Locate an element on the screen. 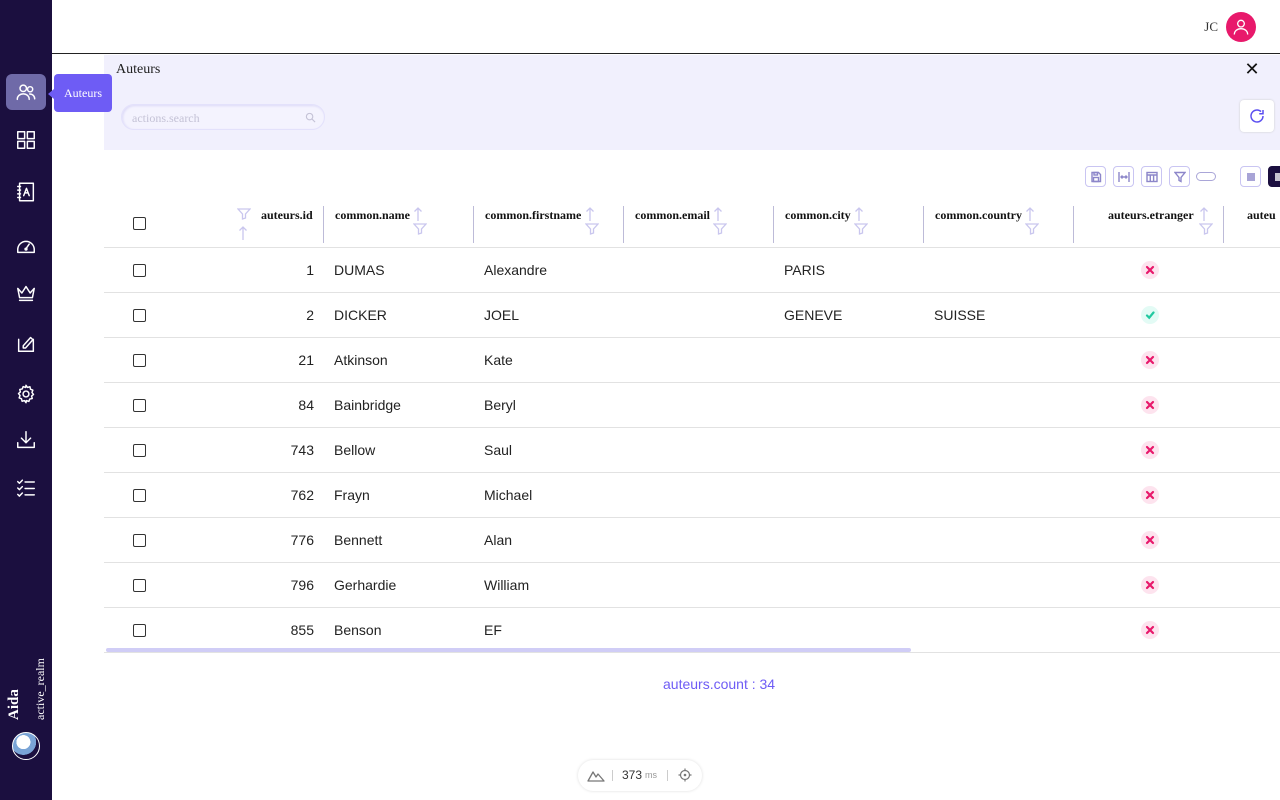 Image resolution: width=1280 pixels, height=800 pixels. search-icon is located at coordinates (310, 117).